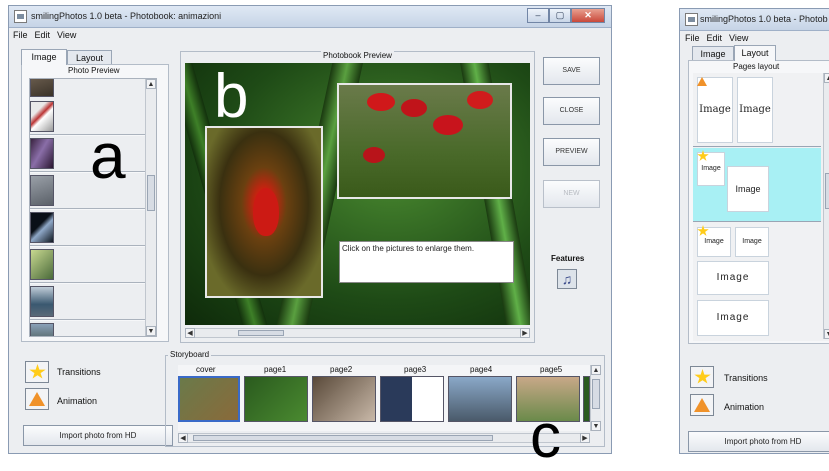 The width and height of the screenshot is (829, 471). I want to click on annotation-a: a, so click(108, 156).